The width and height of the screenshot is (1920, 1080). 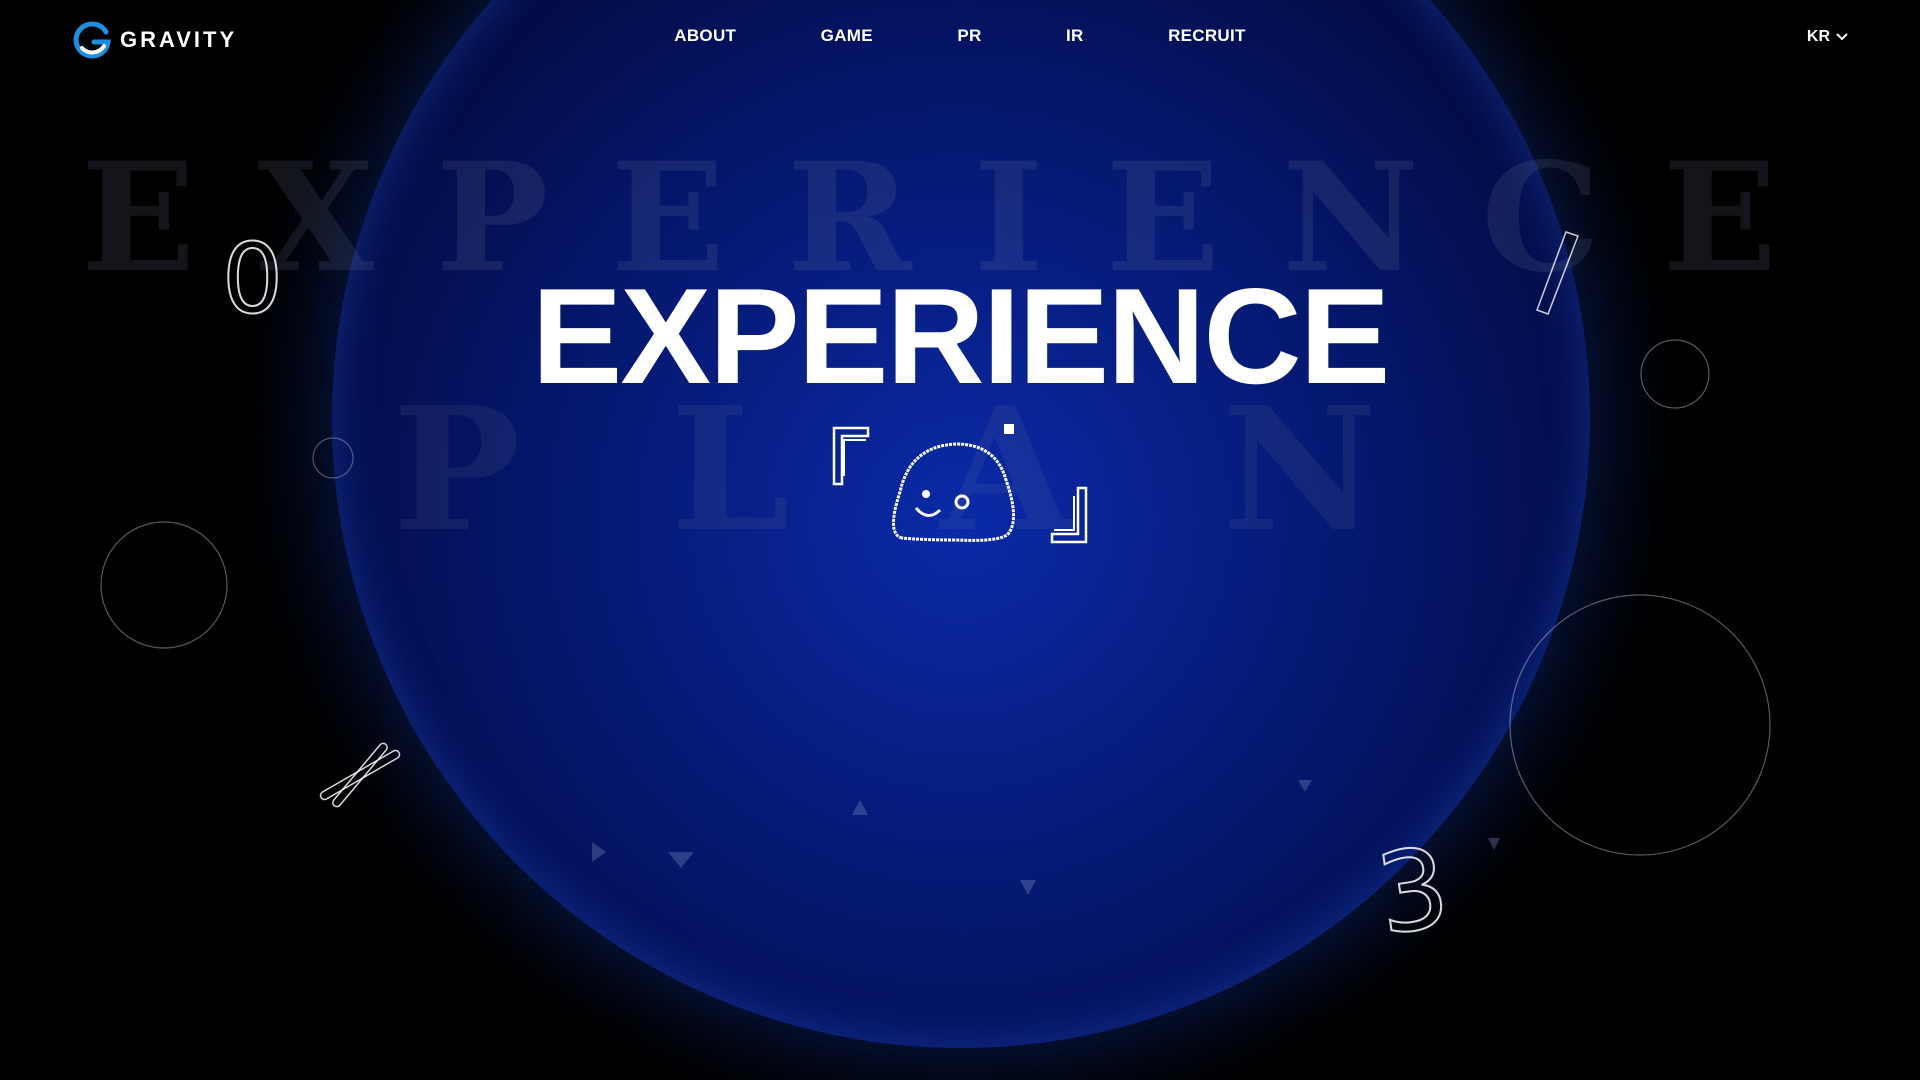 What do you see at coordinates (1207, 36) in the screenshot?
I see `nav-recruit: RECRUIT` at bounding box center [1207, 36].